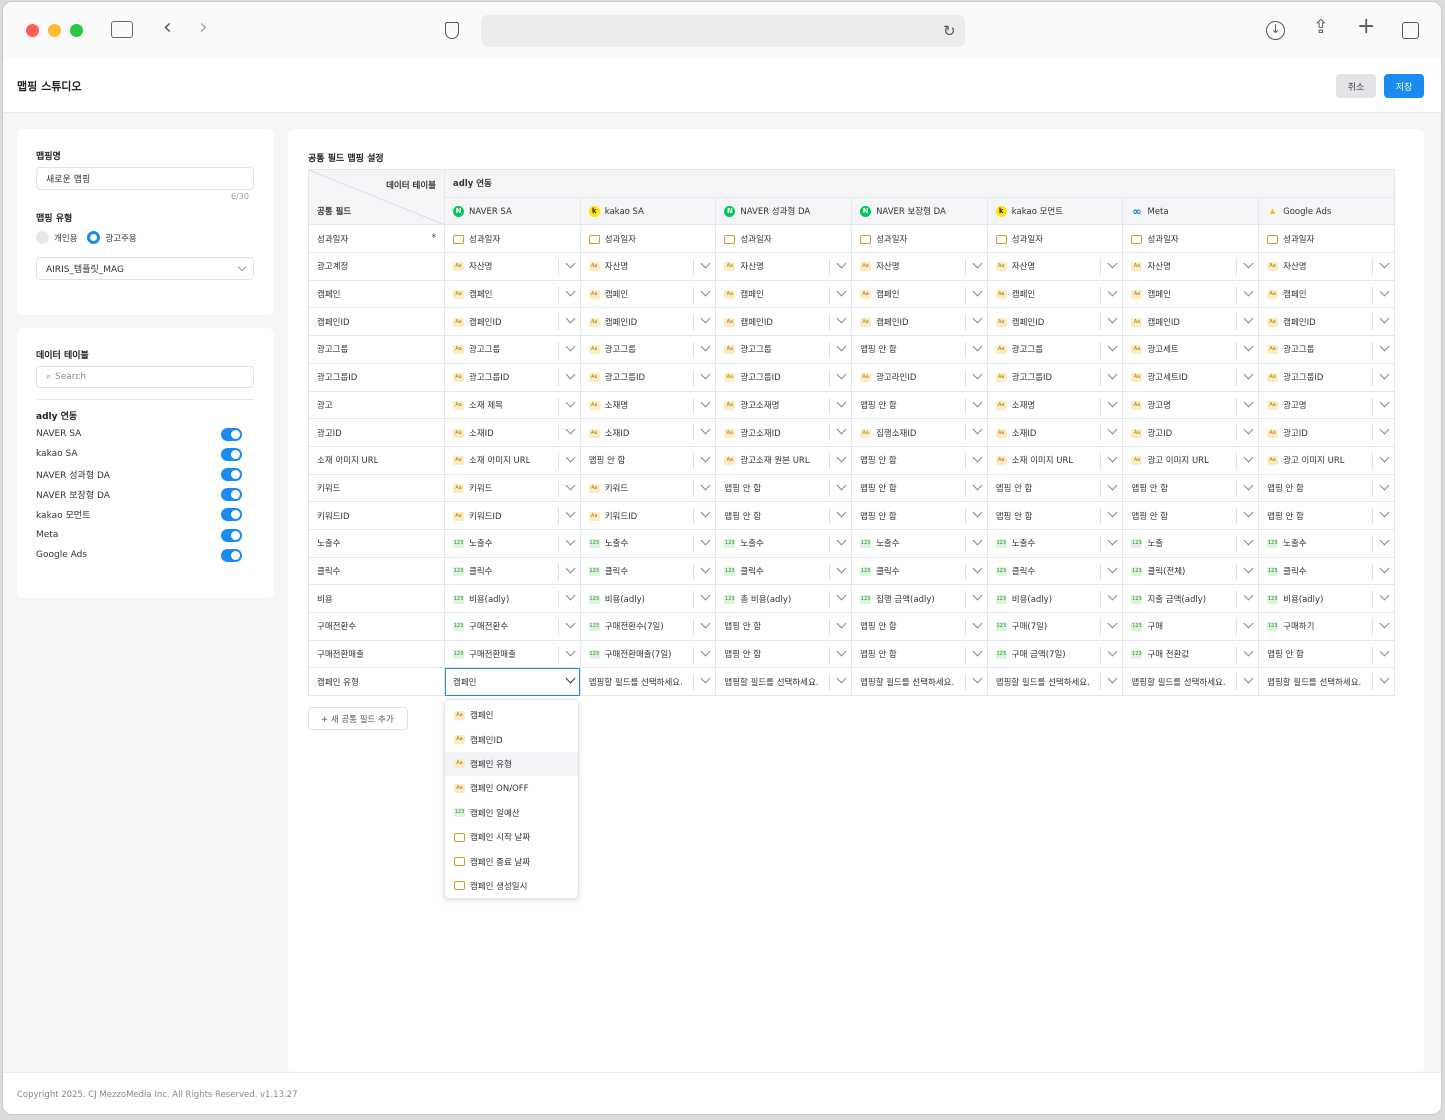 Image resolution: width=1445 pixels, height=1120 pixels. Describe the element at coordinates (511, 764) in the screenshot. I see `dropdown-option: Aa 캠페인 유형` at that location.